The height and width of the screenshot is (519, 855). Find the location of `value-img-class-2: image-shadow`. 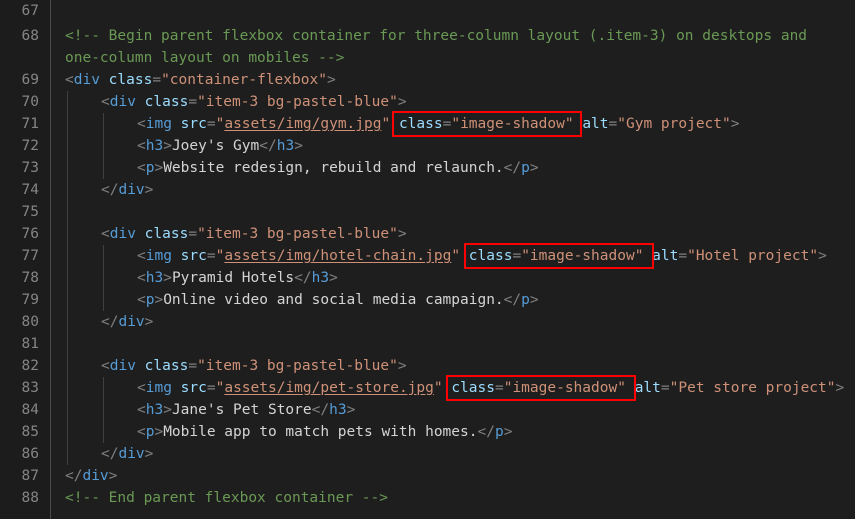

value-img-class-2: image-shadow is located at coordinates (582, 256).